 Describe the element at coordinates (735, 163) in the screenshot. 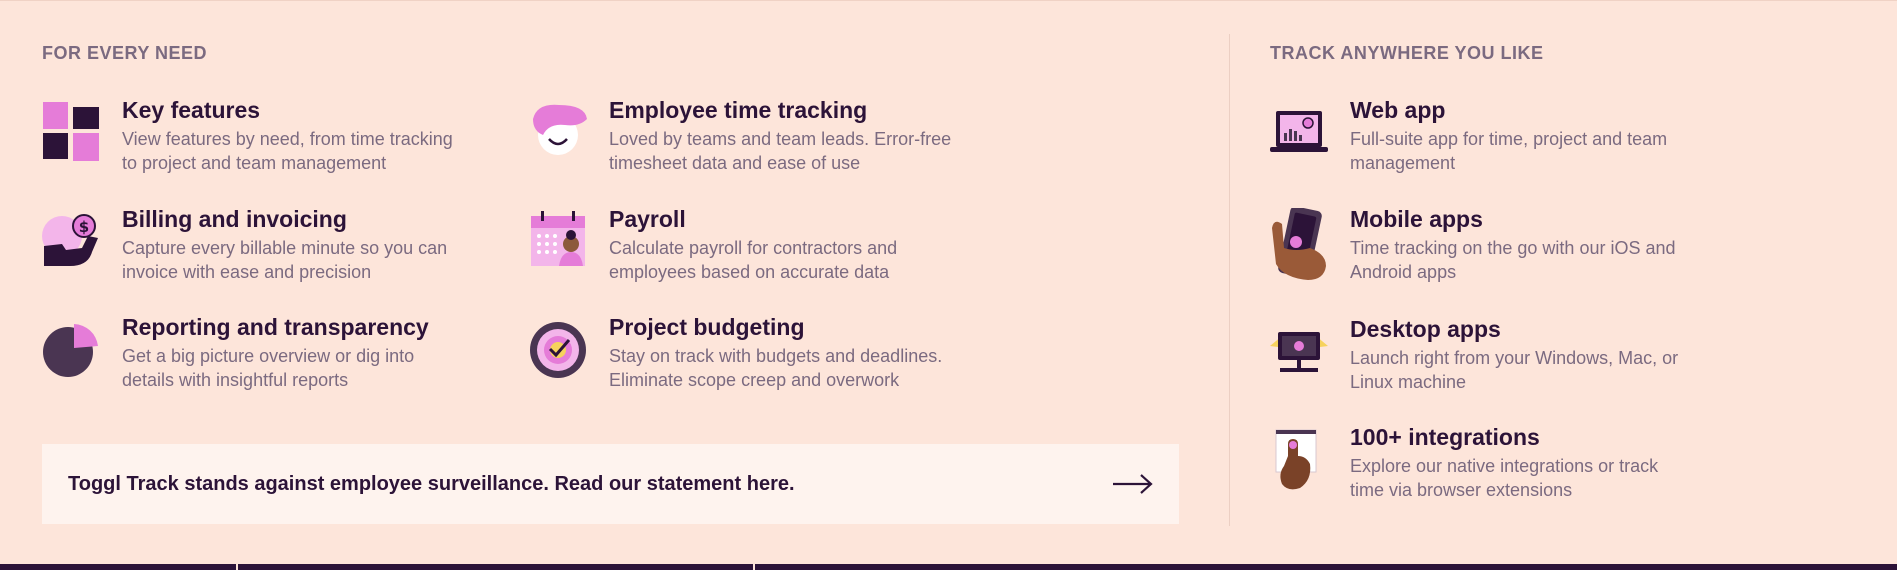

I see `feature-description: timesheet data and ease of use` at that location.